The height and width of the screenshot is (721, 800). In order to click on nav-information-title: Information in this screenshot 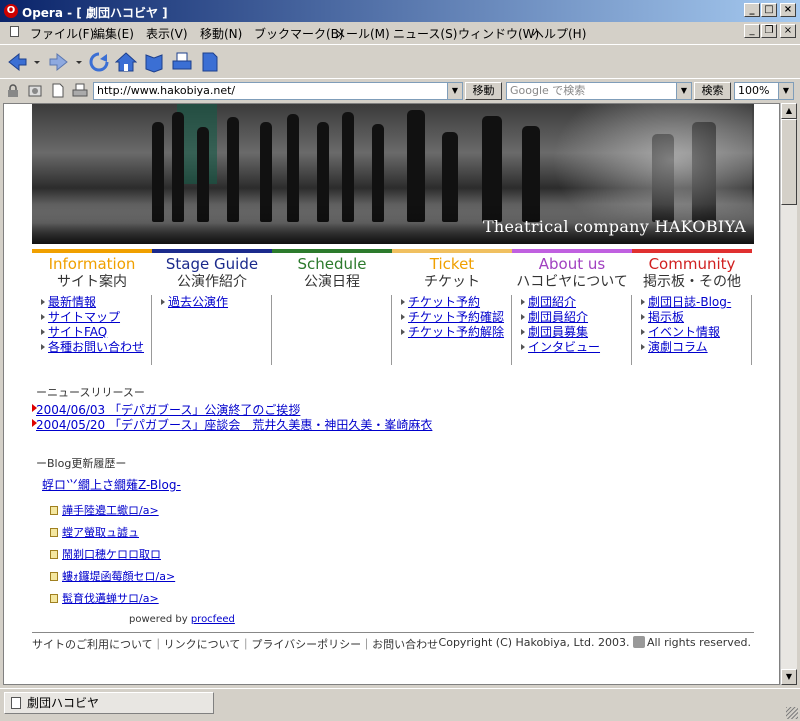, I will do `click(92, 264)`.